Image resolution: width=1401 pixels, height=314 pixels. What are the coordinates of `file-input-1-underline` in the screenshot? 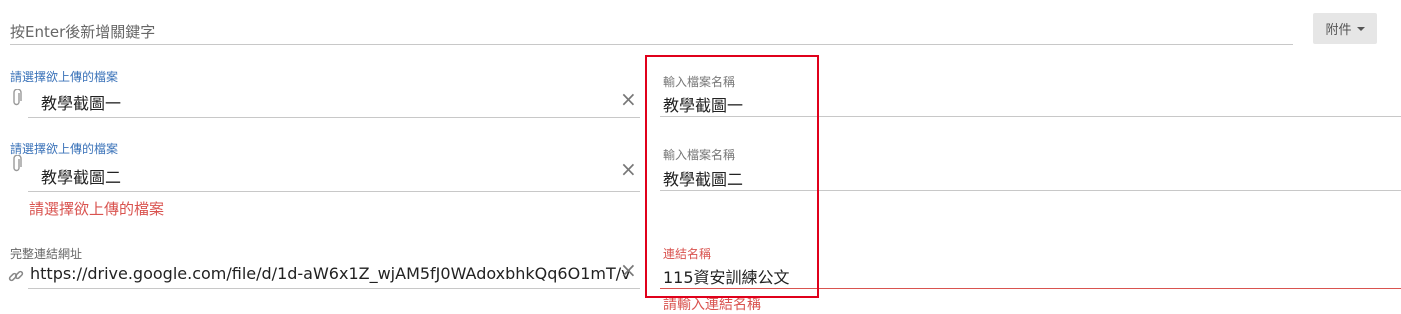 It's located at (334, 117).